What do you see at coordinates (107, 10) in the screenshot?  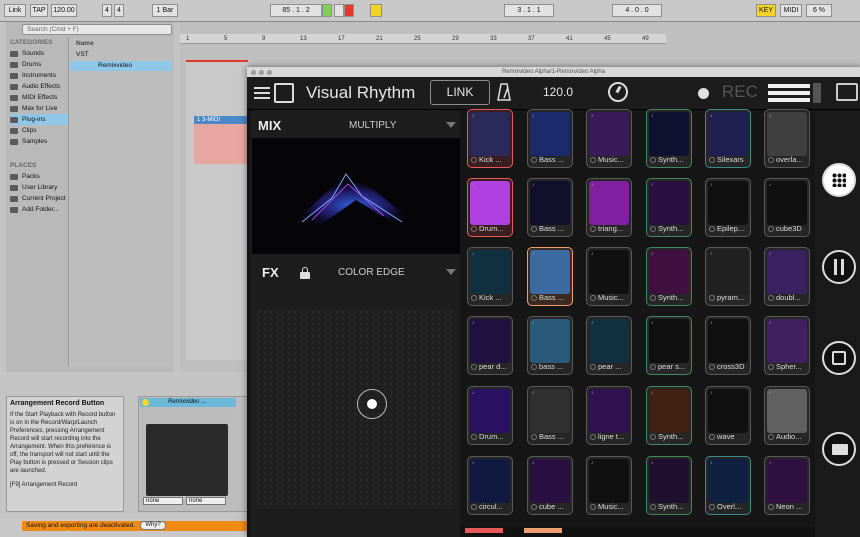 I see `time-sig-numerator: 4` at bounding box center [107, 10].